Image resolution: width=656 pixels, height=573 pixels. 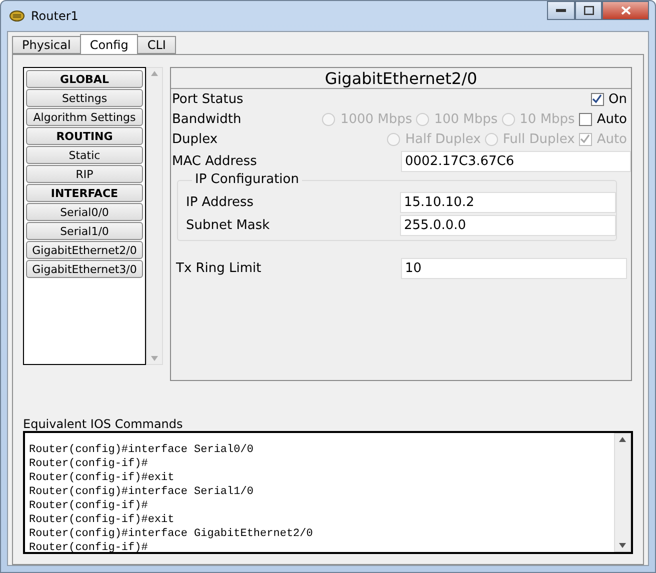 I want to click on field-label: IP Address, so click(x=220, y=202).